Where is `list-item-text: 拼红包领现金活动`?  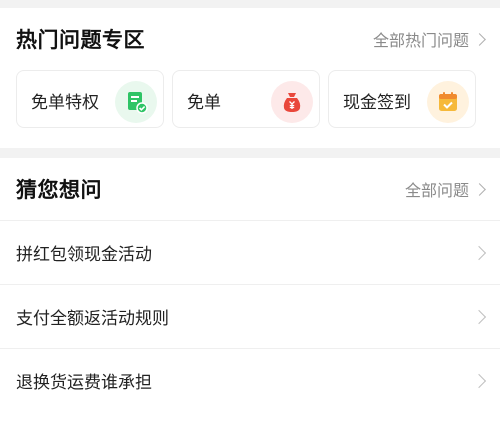
list-item-text: 拼红包领现金活动 is located at coordinates (84, 255).